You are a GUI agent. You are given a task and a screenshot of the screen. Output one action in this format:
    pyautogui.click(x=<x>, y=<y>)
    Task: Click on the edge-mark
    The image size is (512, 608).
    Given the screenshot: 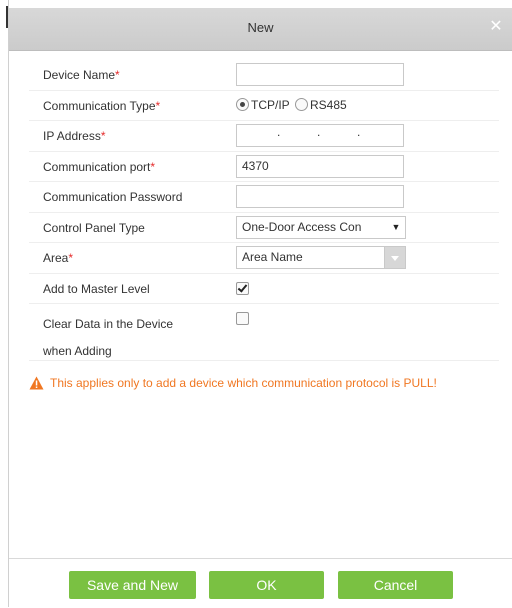 What is the action you would take?
    pyautogui.click(x=7, y=17)
    